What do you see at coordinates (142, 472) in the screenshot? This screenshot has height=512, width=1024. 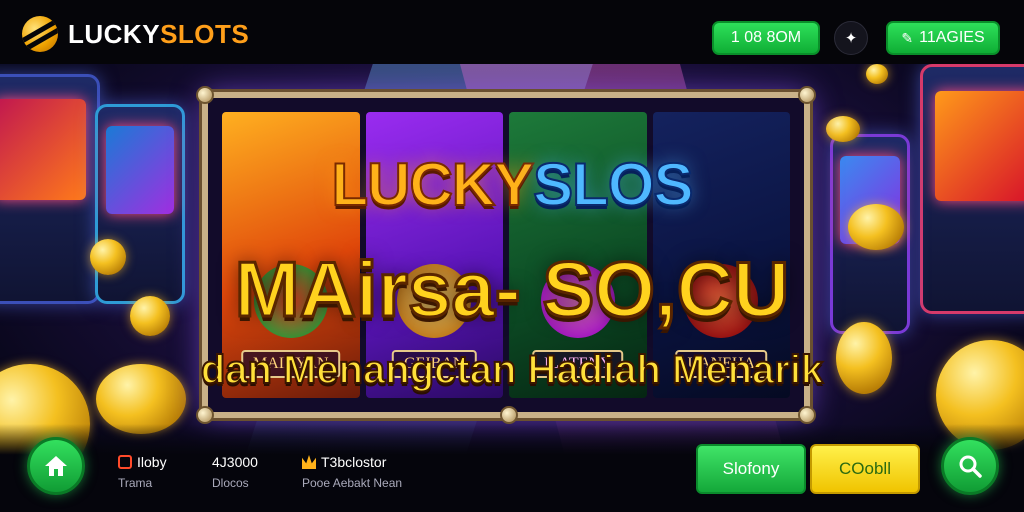 I see `stat-item: Iloby Trama` at bounding box center [142, 472].